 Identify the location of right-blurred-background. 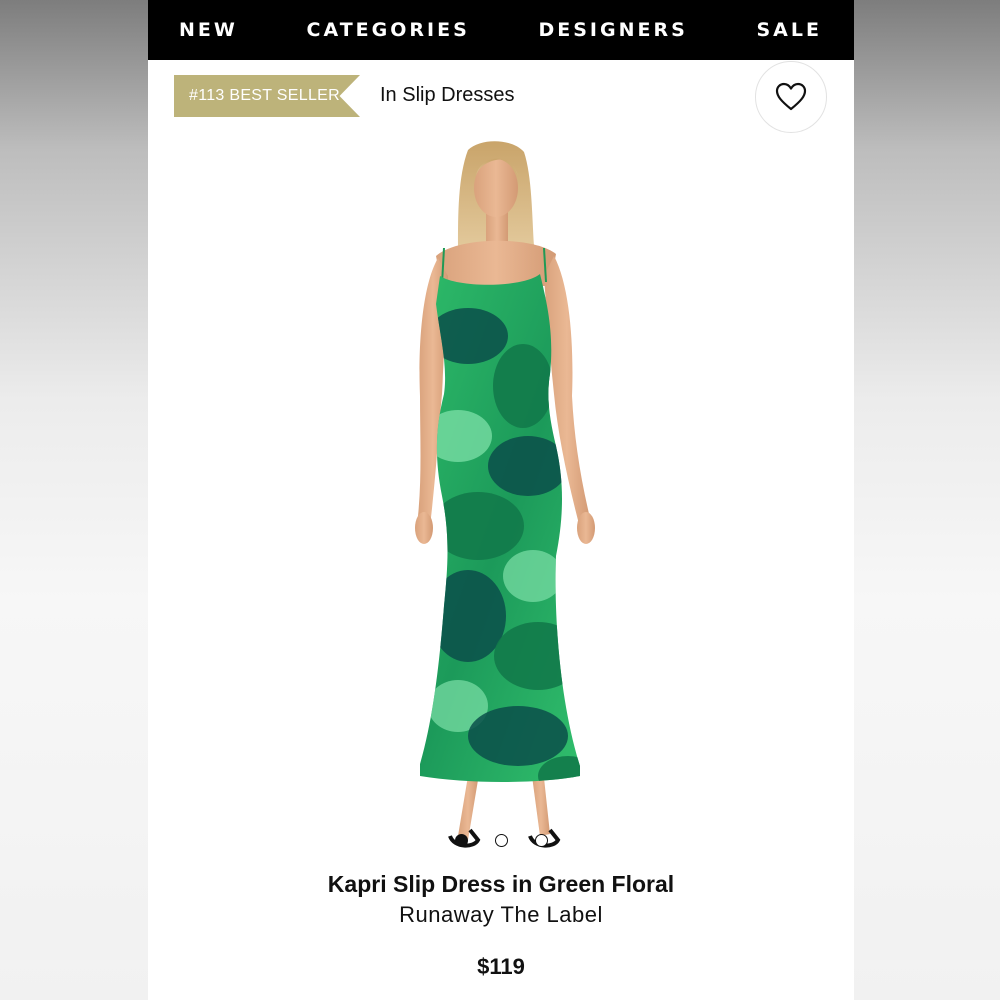
(927, 500).